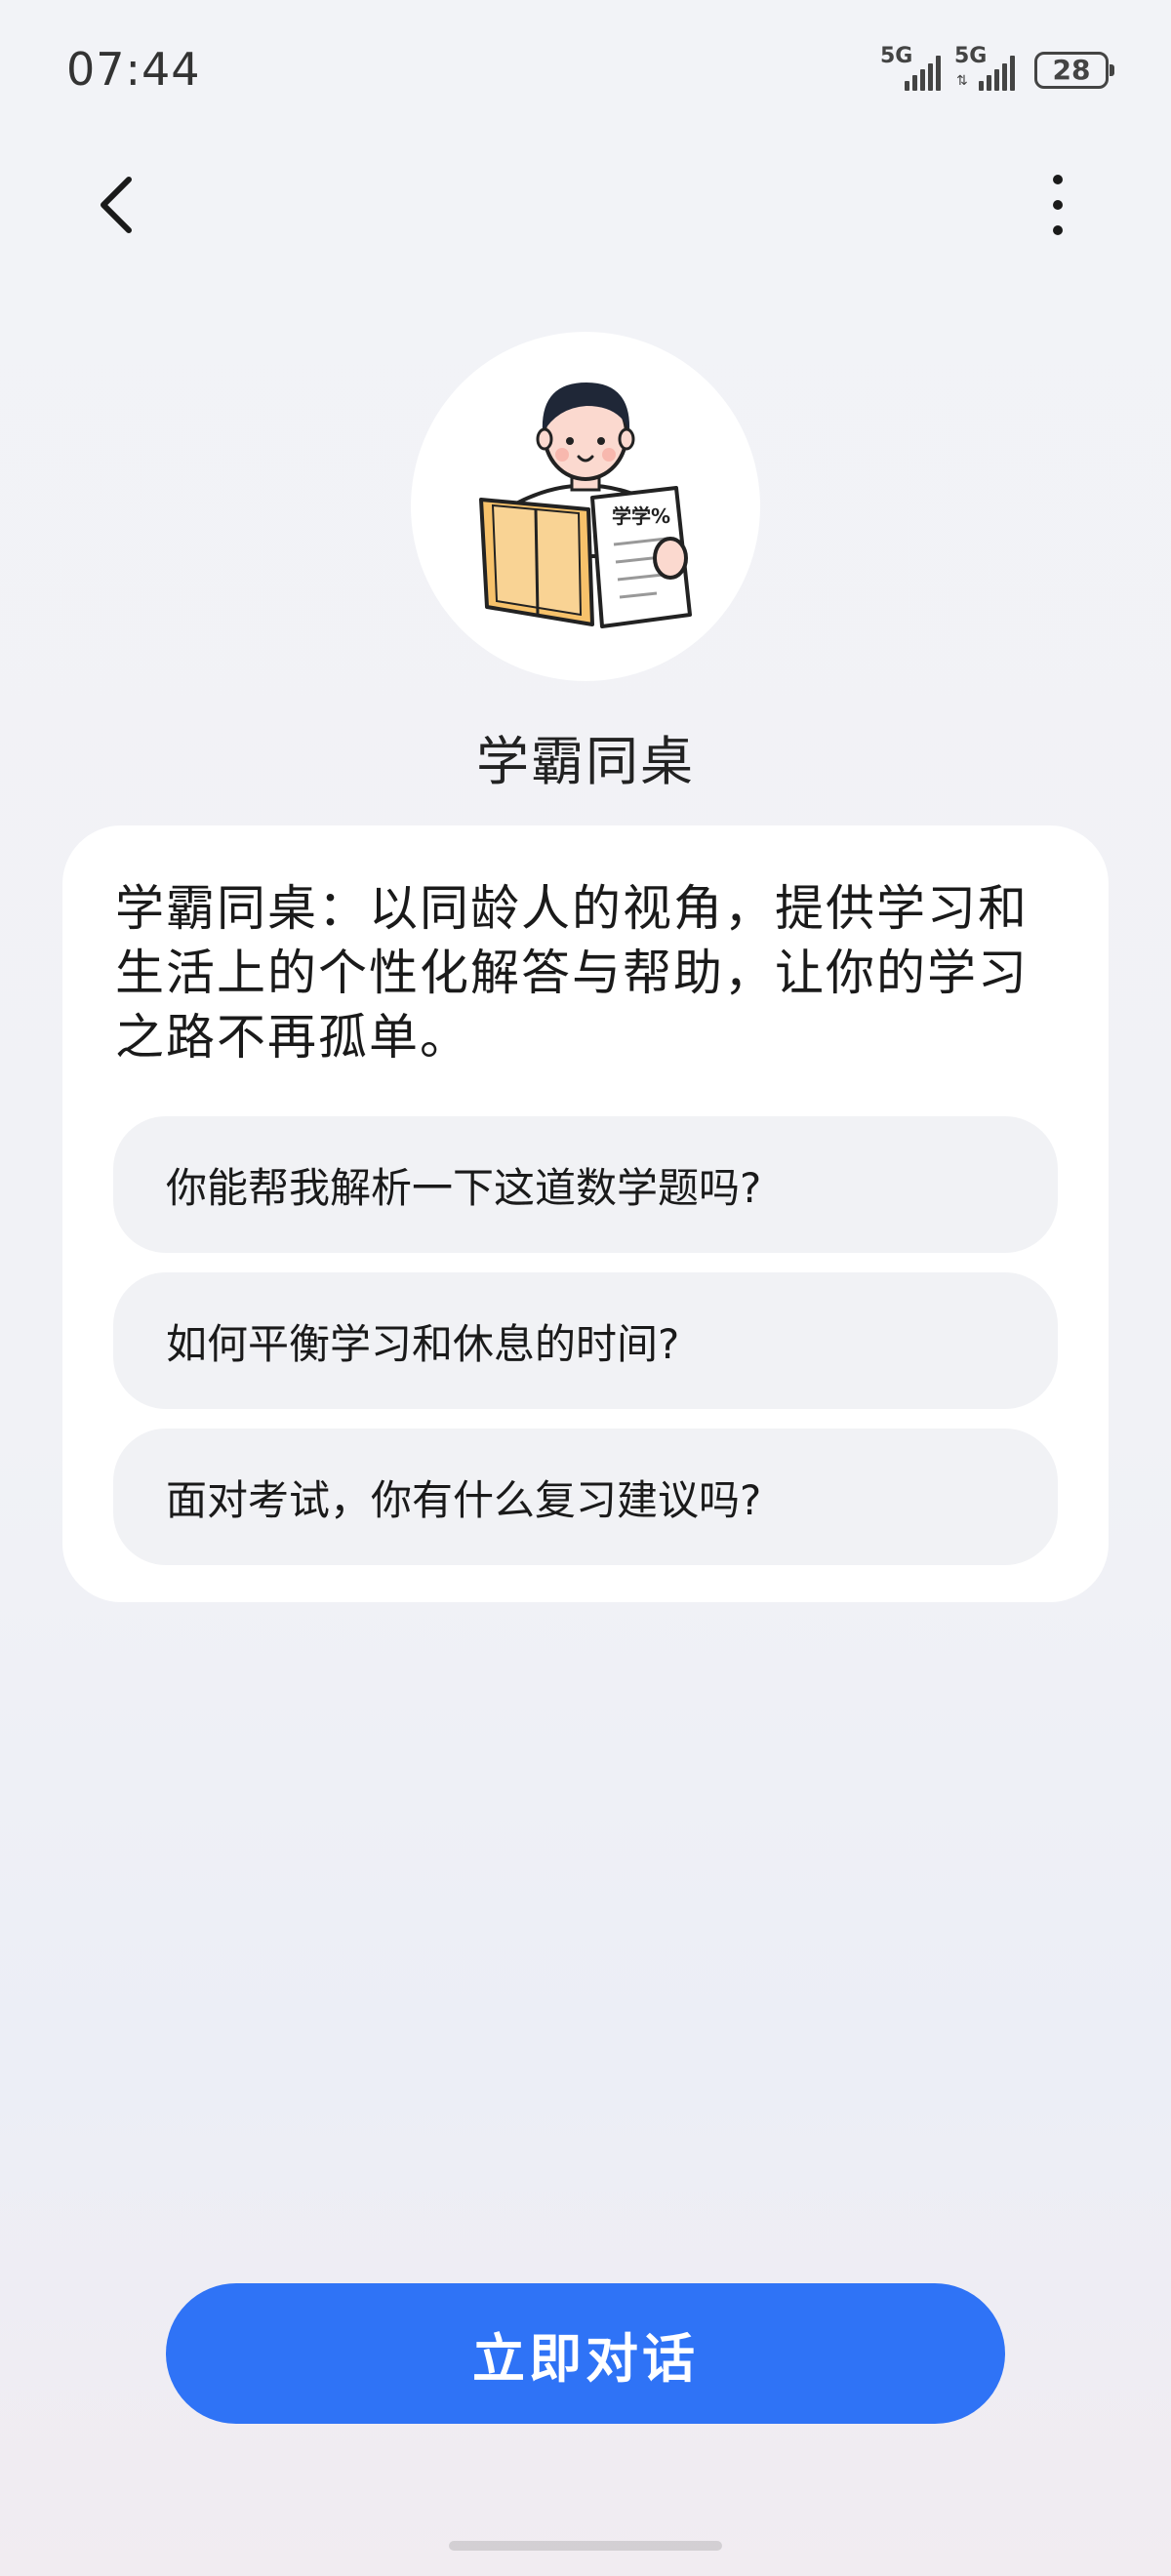 The height and width of the screenshot is (2576, 1171). What do you see at coordinates (641, 516) in the screenshot?
I see `avatar-paper-text: 学学%` at bounding box center [641, 516].